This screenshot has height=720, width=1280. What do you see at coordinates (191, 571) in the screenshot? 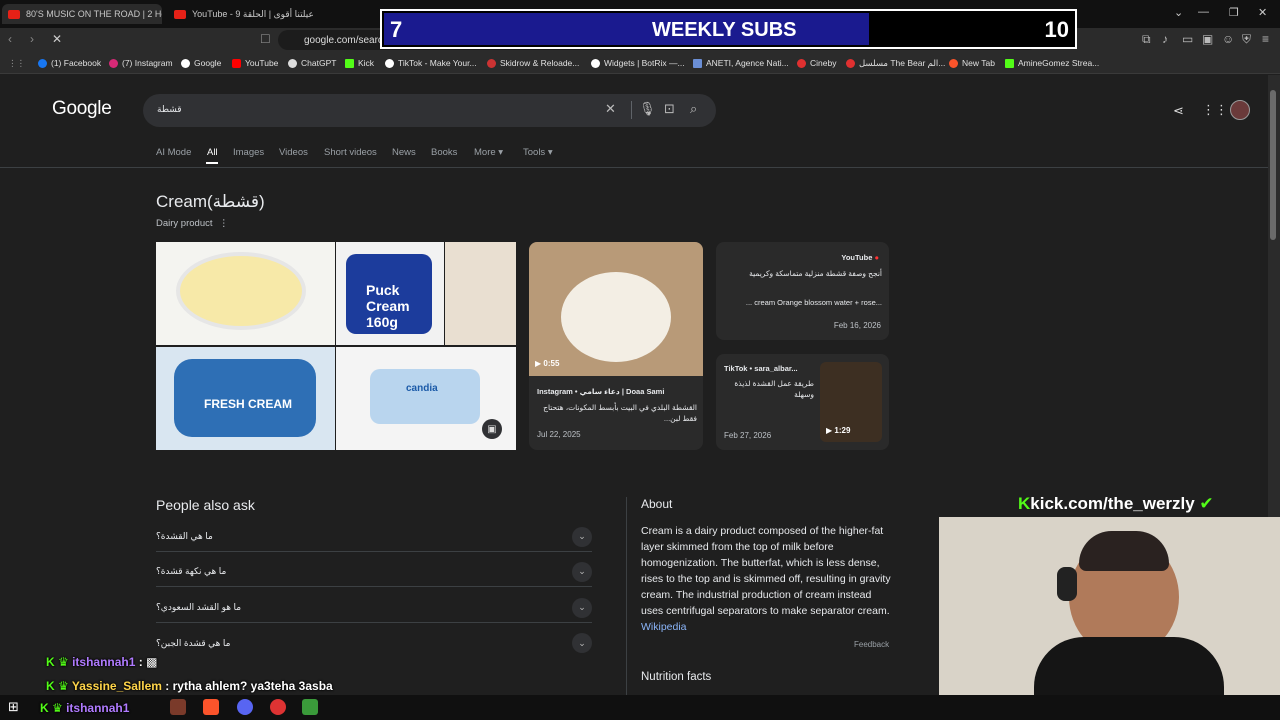
I see `question-text: ما هي نكهة قشدة؟` at bounding box center [191, 571].